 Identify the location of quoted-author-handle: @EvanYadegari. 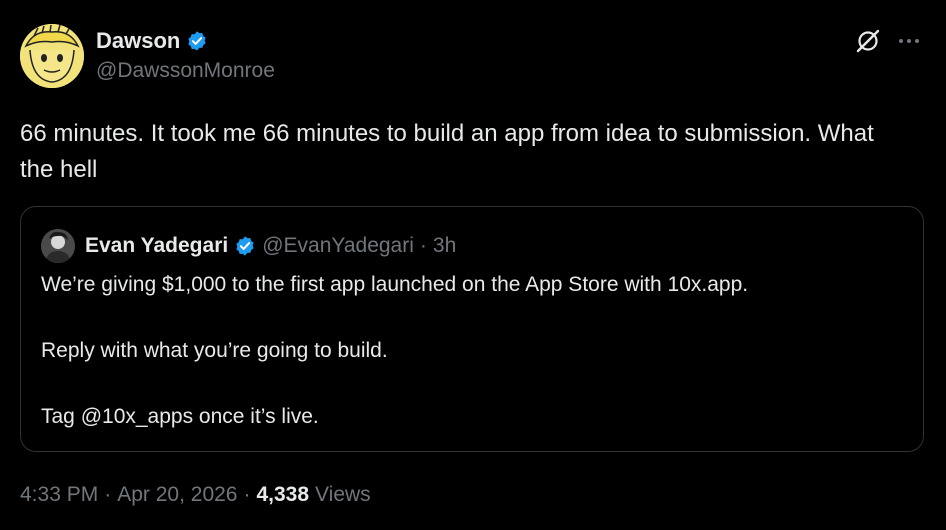
(338, 246).